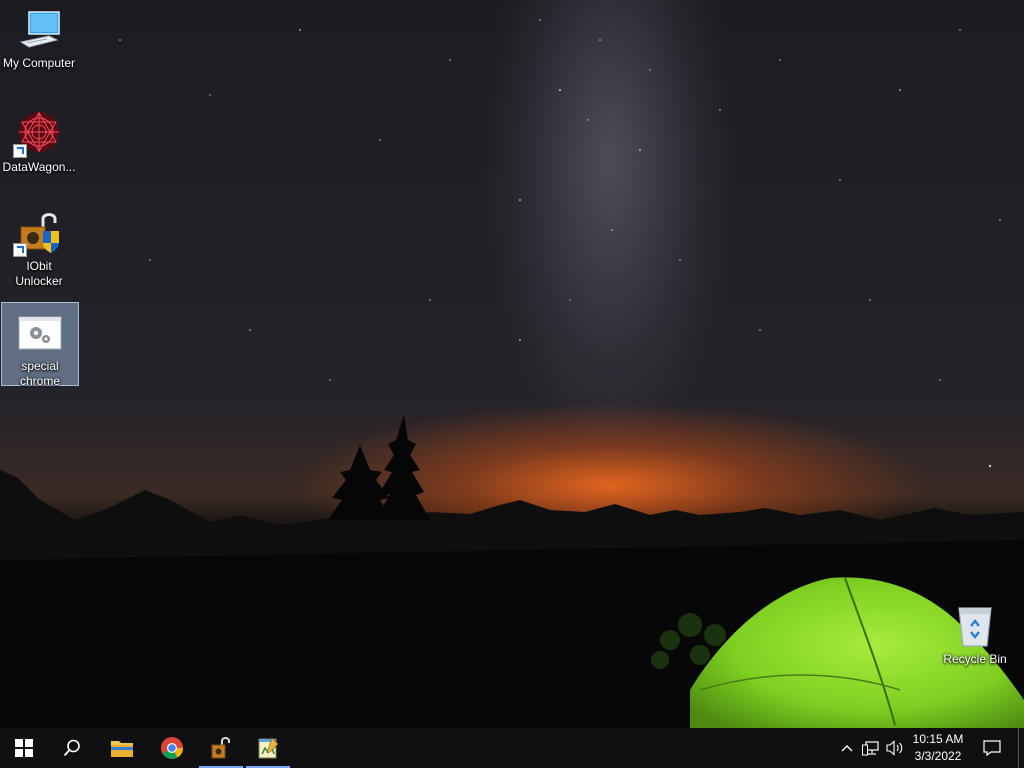  I want to click on desktop-icon-label: Recycle Bin, so click(975, 659).